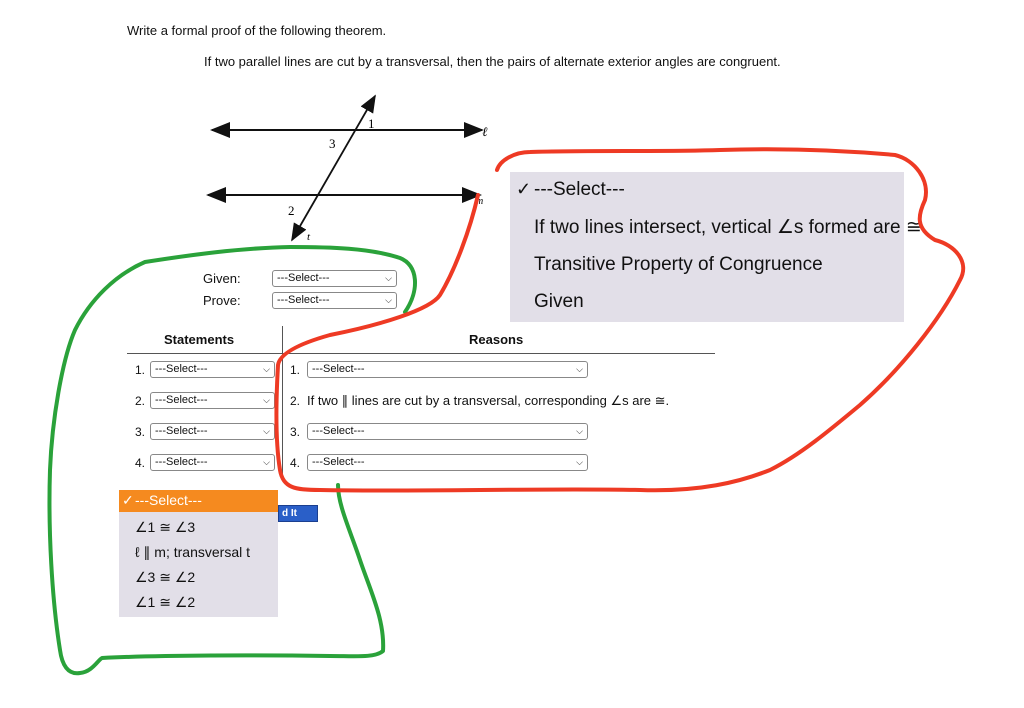  I want to click on statement-number: 3., so click(140, 432).